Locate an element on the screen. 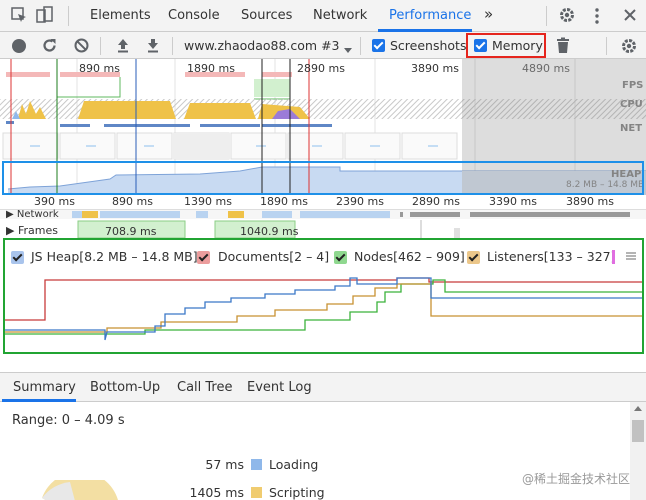  ruler-tick: 2890 ms is located at coordinates (436, 201).